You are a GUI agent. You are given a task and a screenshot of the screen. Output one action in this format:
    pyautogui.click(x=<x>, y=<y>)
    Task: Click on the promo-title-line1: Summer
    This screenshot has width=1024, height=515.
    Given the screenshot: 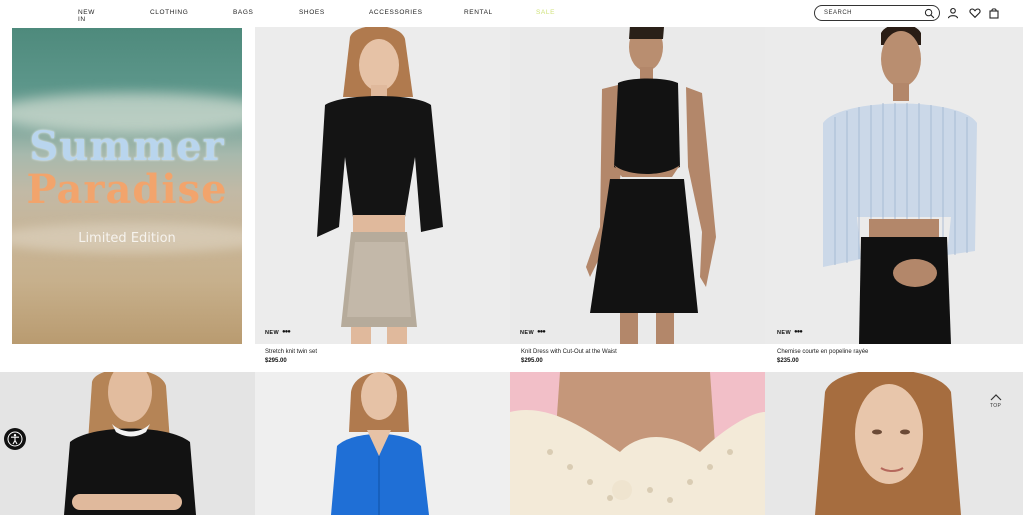 What is the action you would take?
    pyautogui.click(x=127, y=146)
    